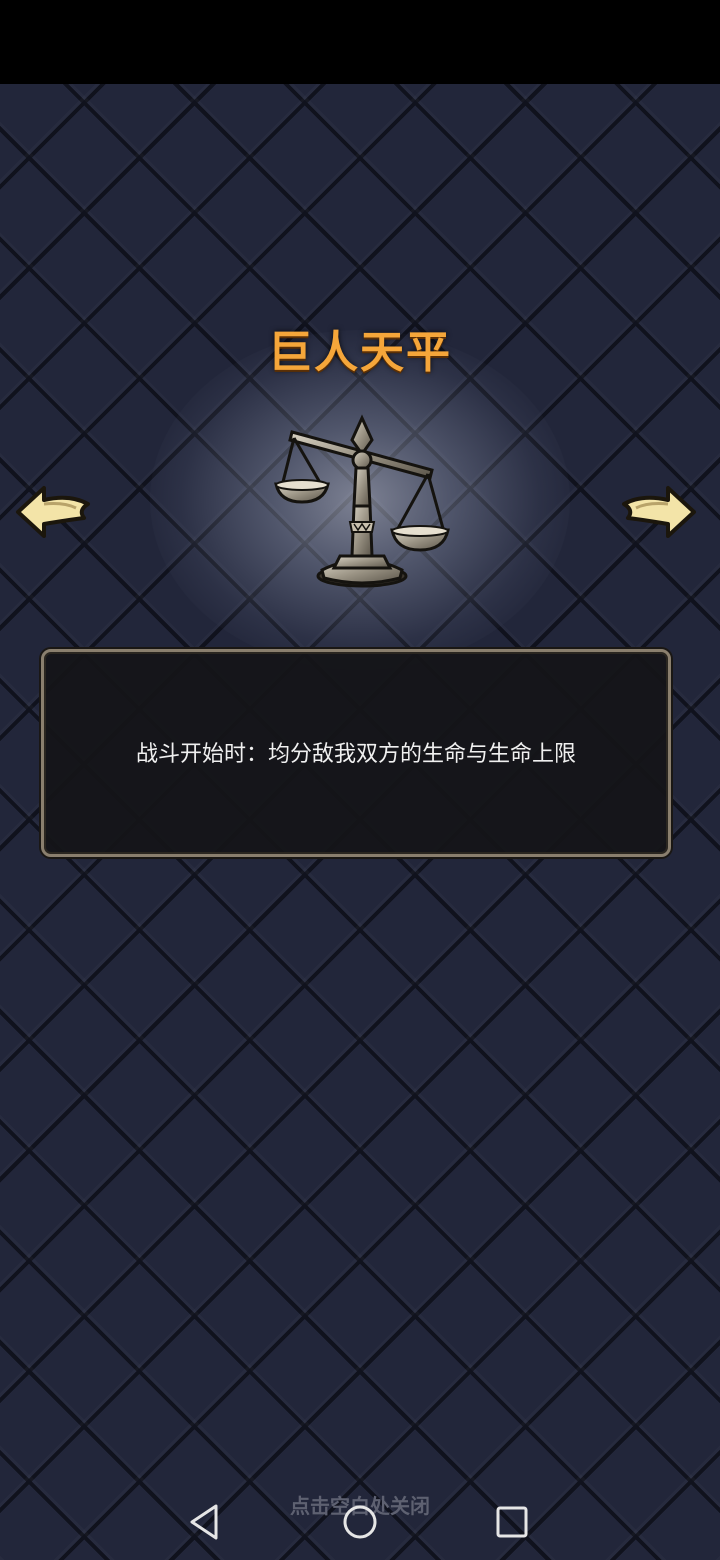 The height and width of the screenshot is (1560, 720). I want to click on recent-square-icon, so click(512, 1522).